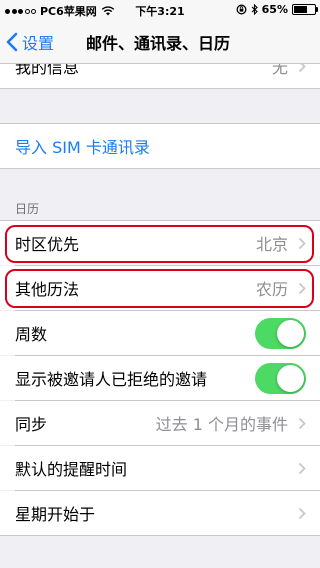 The height and width of the screenshot is (568, 320). What do you see at coordinates (241, 9) in the screenshot?
I see `rotation-lock-icon` at bounding box center [241, 9].